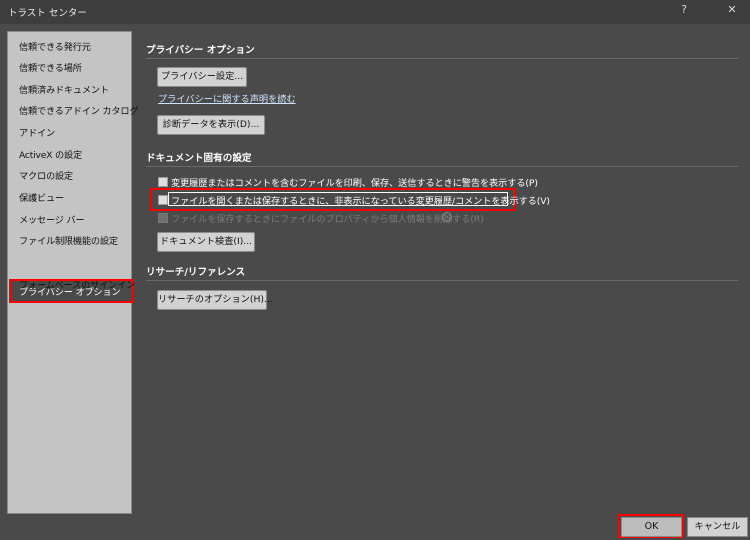 Image resolution: width=750 pixels, height=540 pixels. What do you see at coordinates (50, 154) in the screenshot?
I see `sidebar-item-activex: ActiveX の設定` at bounding box center [50, 154].